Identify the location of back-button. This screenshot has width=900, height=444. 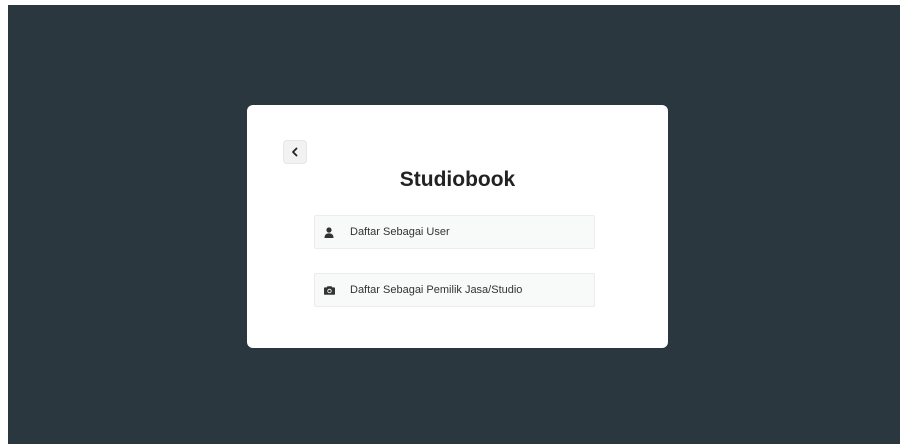
(295, 152).